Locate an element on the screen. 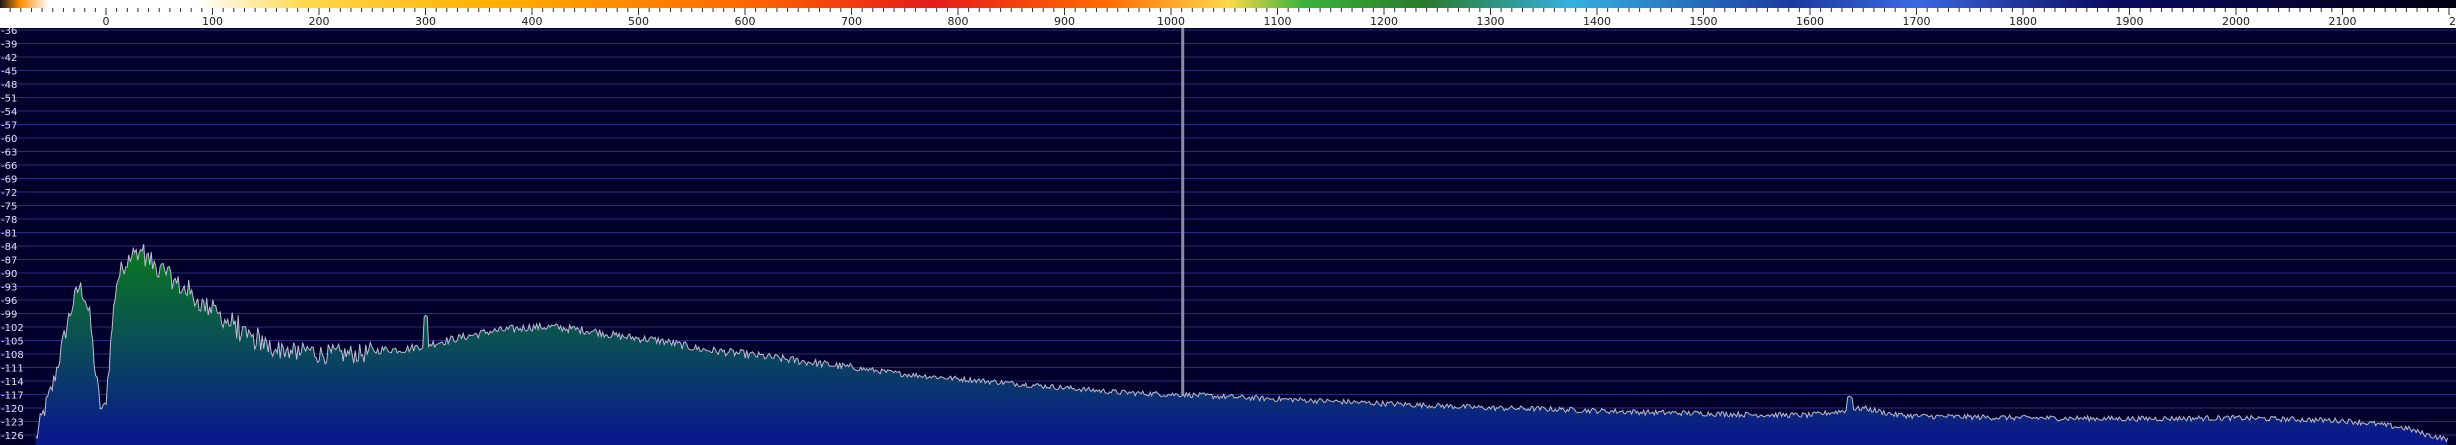 The height and width of the screenshot is (445, 2456). frequency-tick-label: 500 is located at coordinates (638, 21).